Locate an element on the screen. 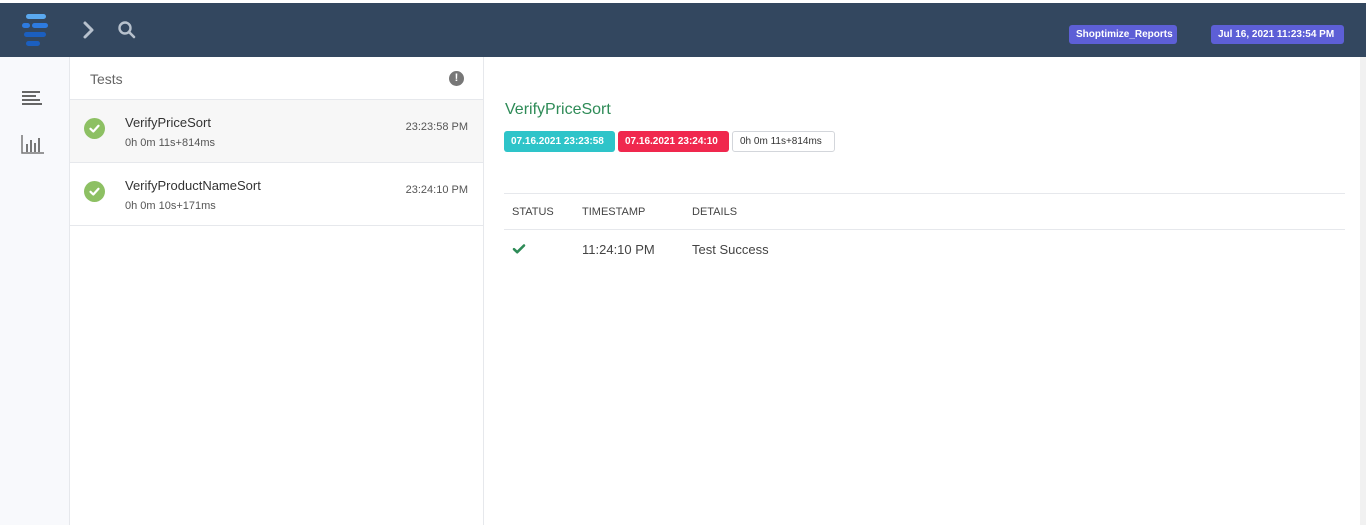 Image resolution: width=1366 pixels, height=525 pixels. test-time: 23:23:58 PM is located at coordinates (436, 127).